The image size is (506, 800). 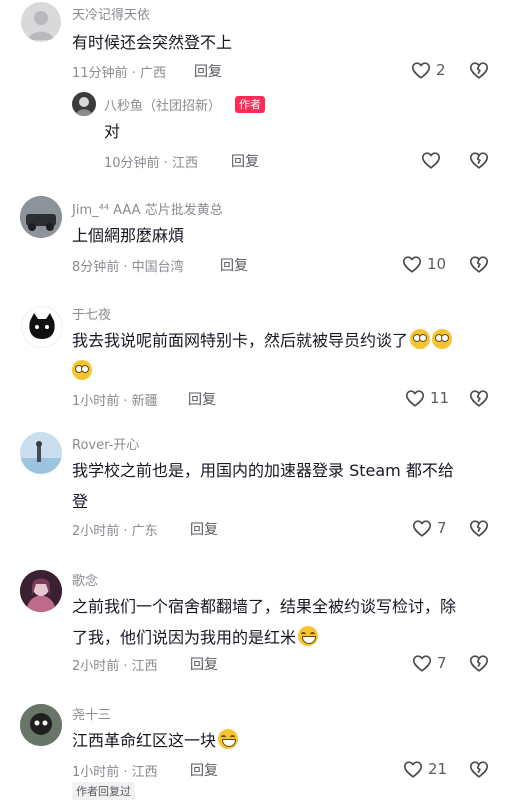 What do you see at coordinates (438, 769) in the screenshot?
I see `like-count: 21` at bounding box center [438, 769].